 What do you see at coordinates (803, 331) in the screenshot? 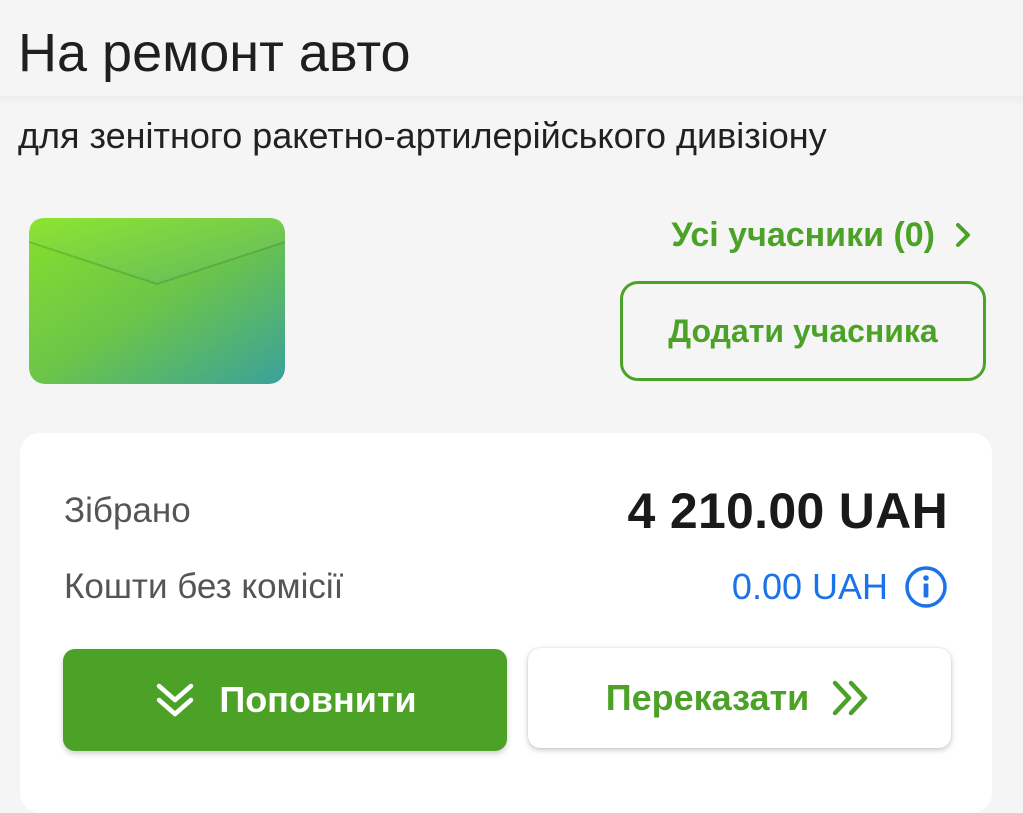
I see `add-participant-button: Додати учасника` at bounding box center [803, 331].